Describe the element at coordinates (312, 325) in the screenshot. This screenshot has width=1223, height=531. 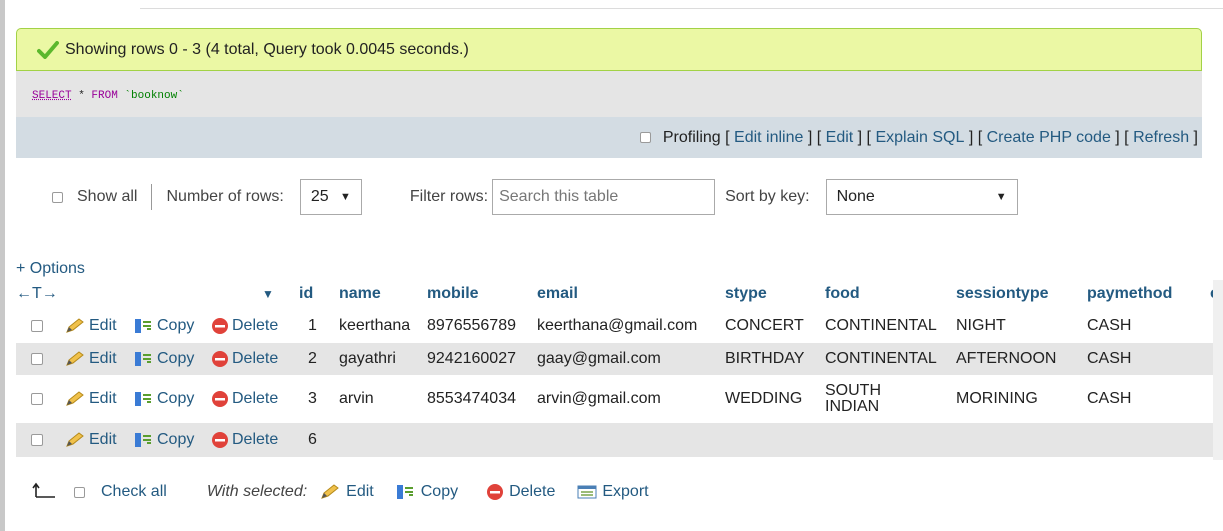
I see `cell-id: 1` at that location.